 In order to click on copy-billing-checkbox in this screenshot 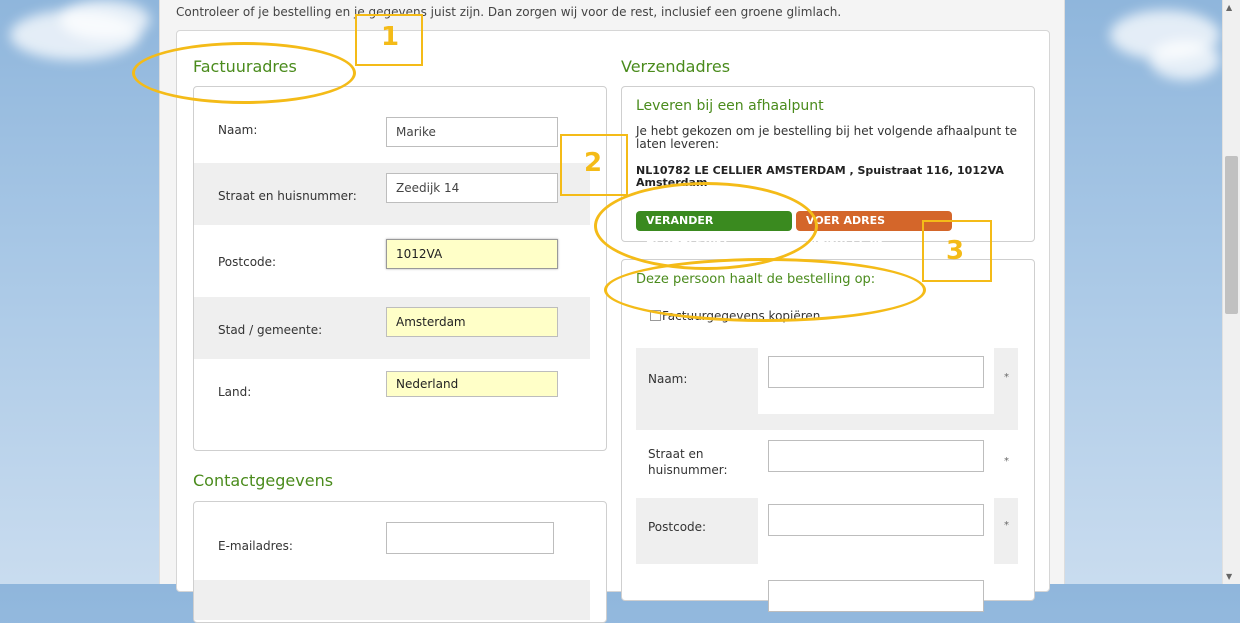, I will do `click(655, 315)`.